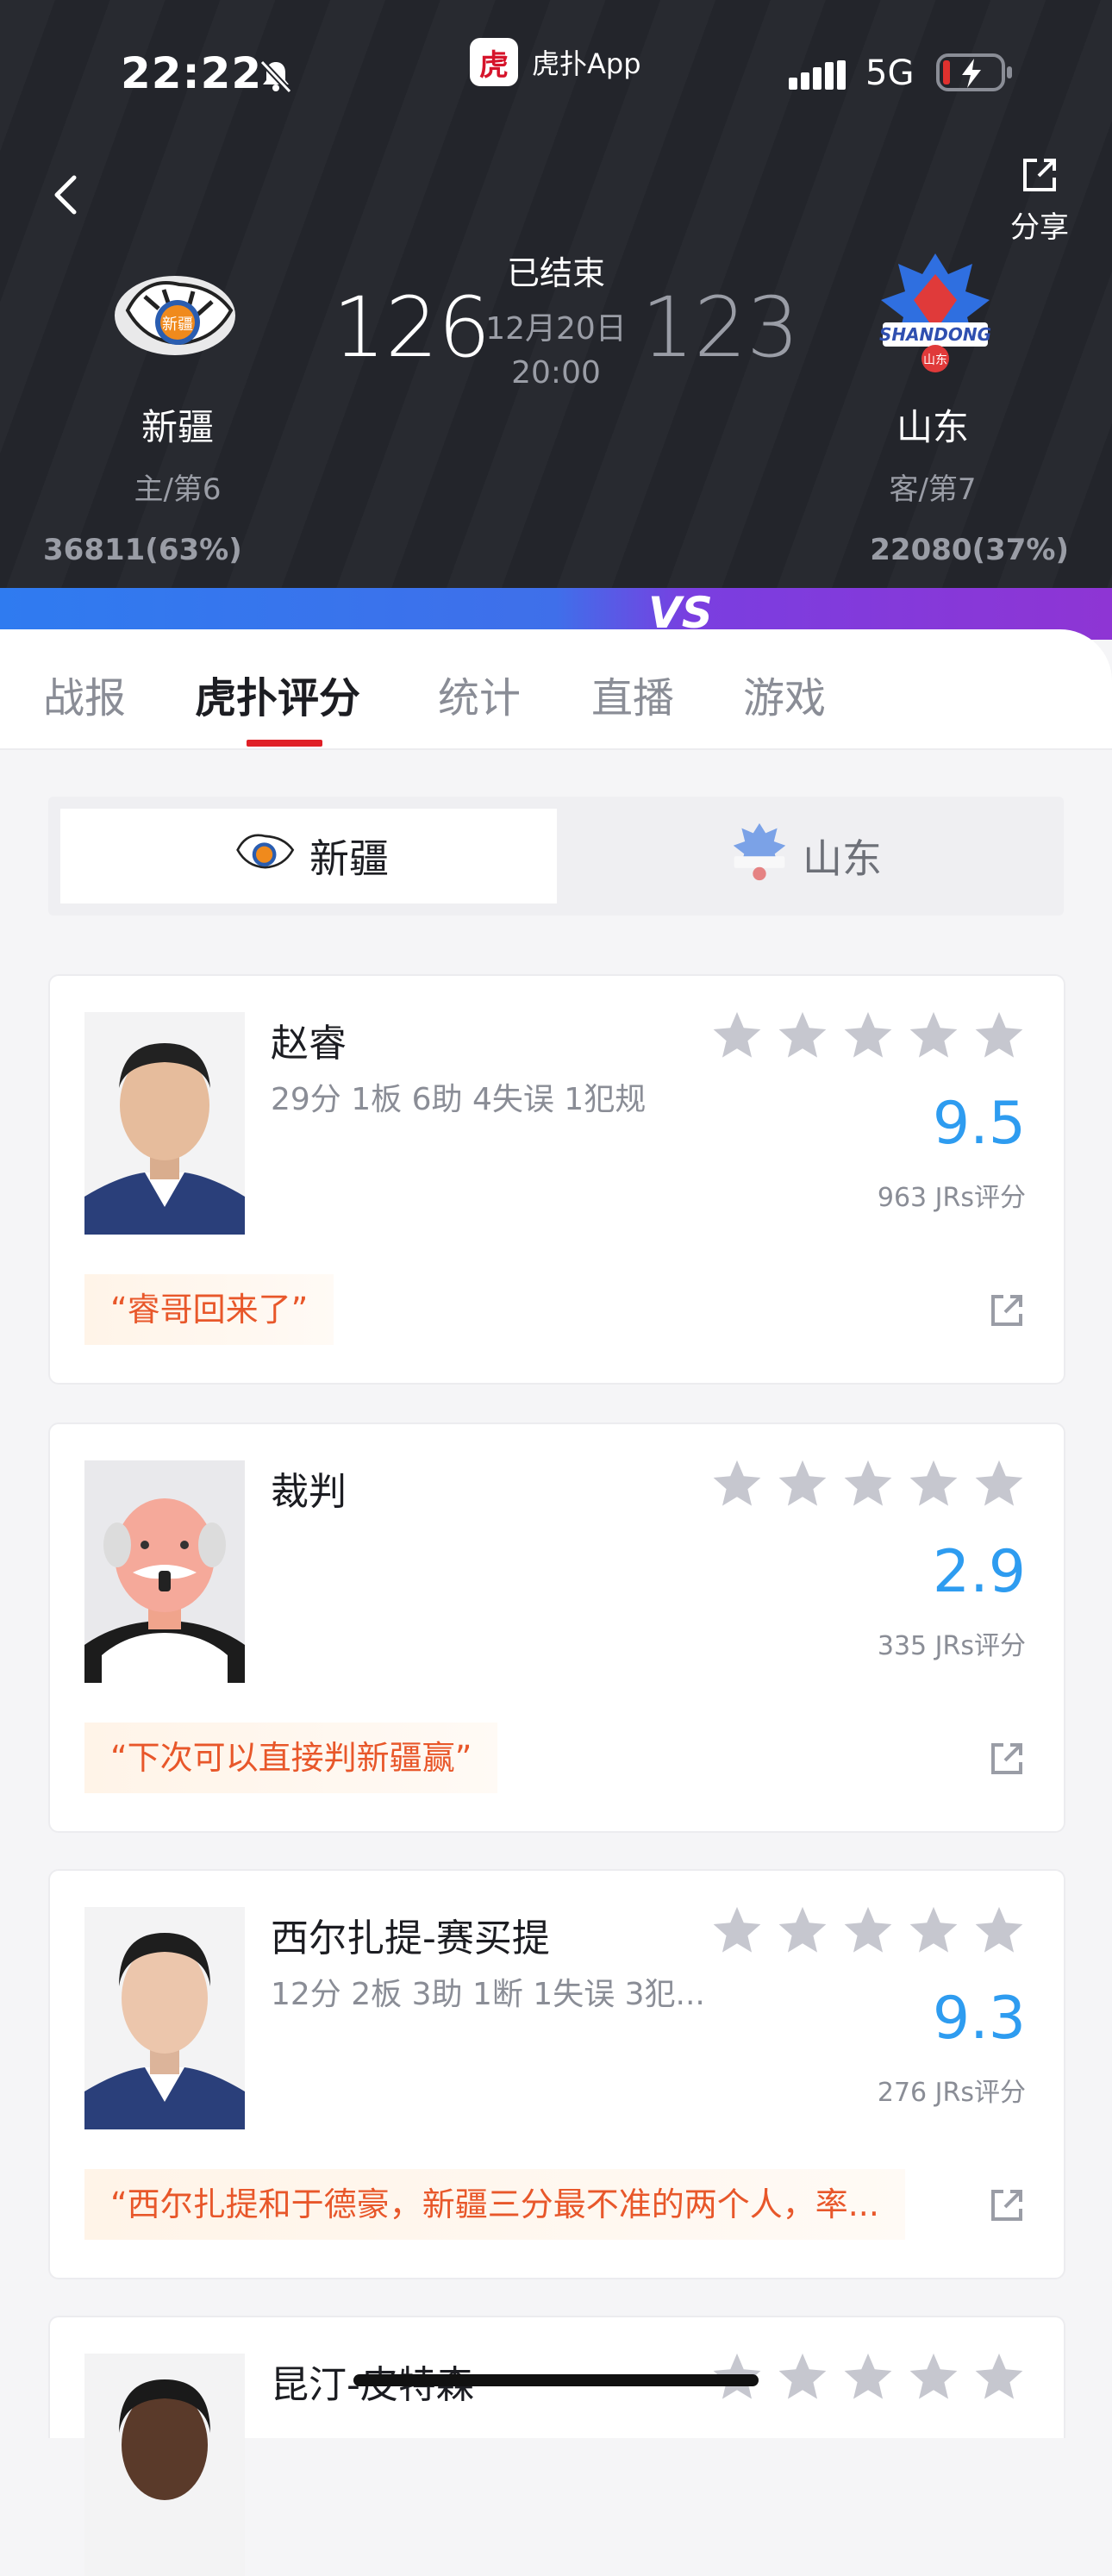  I want to click on xinjiang-team-logo: 新疆, so click(175, 316).